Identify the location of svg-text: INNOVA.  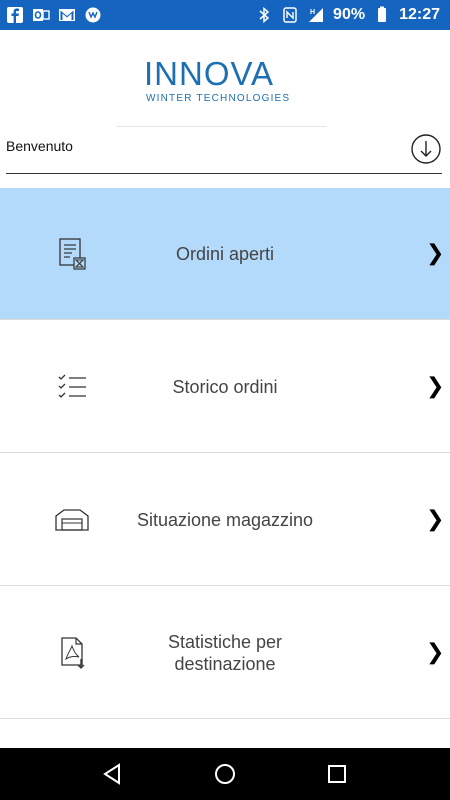
(209, 73).